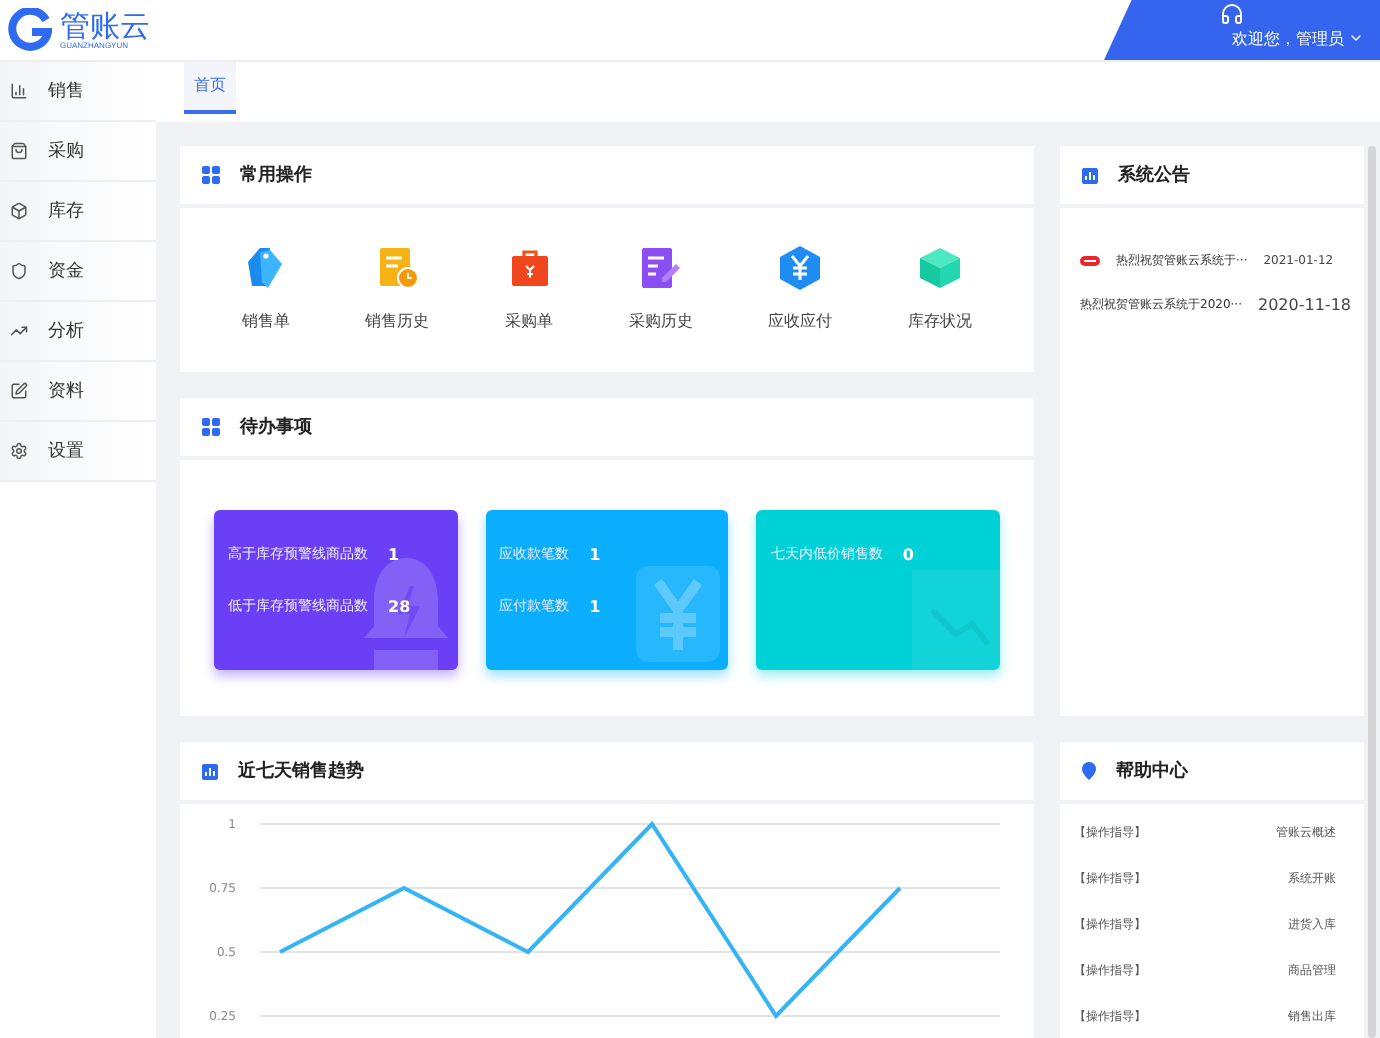 Image resolution: width=1380 pixels, height=1038 pixels. Describe the element at coordinates (1372, 592) in the screenshot. I see `scrollbar` at that location.